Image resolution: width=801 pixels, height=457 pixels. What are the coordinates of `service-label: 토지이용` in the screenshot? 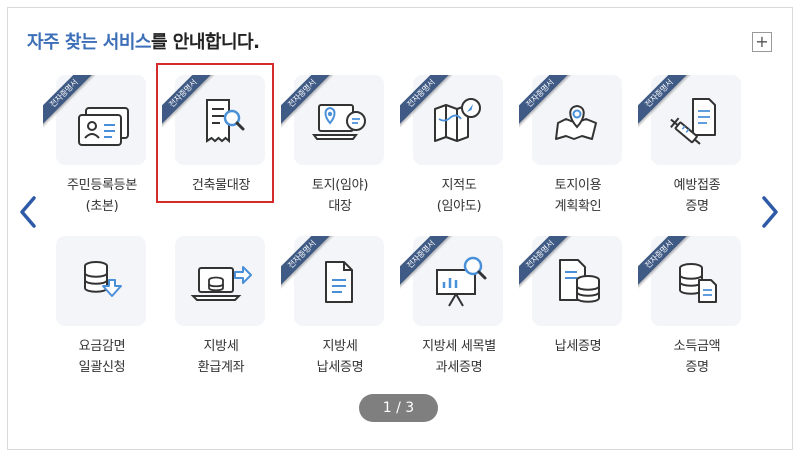 It's located at (578, 185).